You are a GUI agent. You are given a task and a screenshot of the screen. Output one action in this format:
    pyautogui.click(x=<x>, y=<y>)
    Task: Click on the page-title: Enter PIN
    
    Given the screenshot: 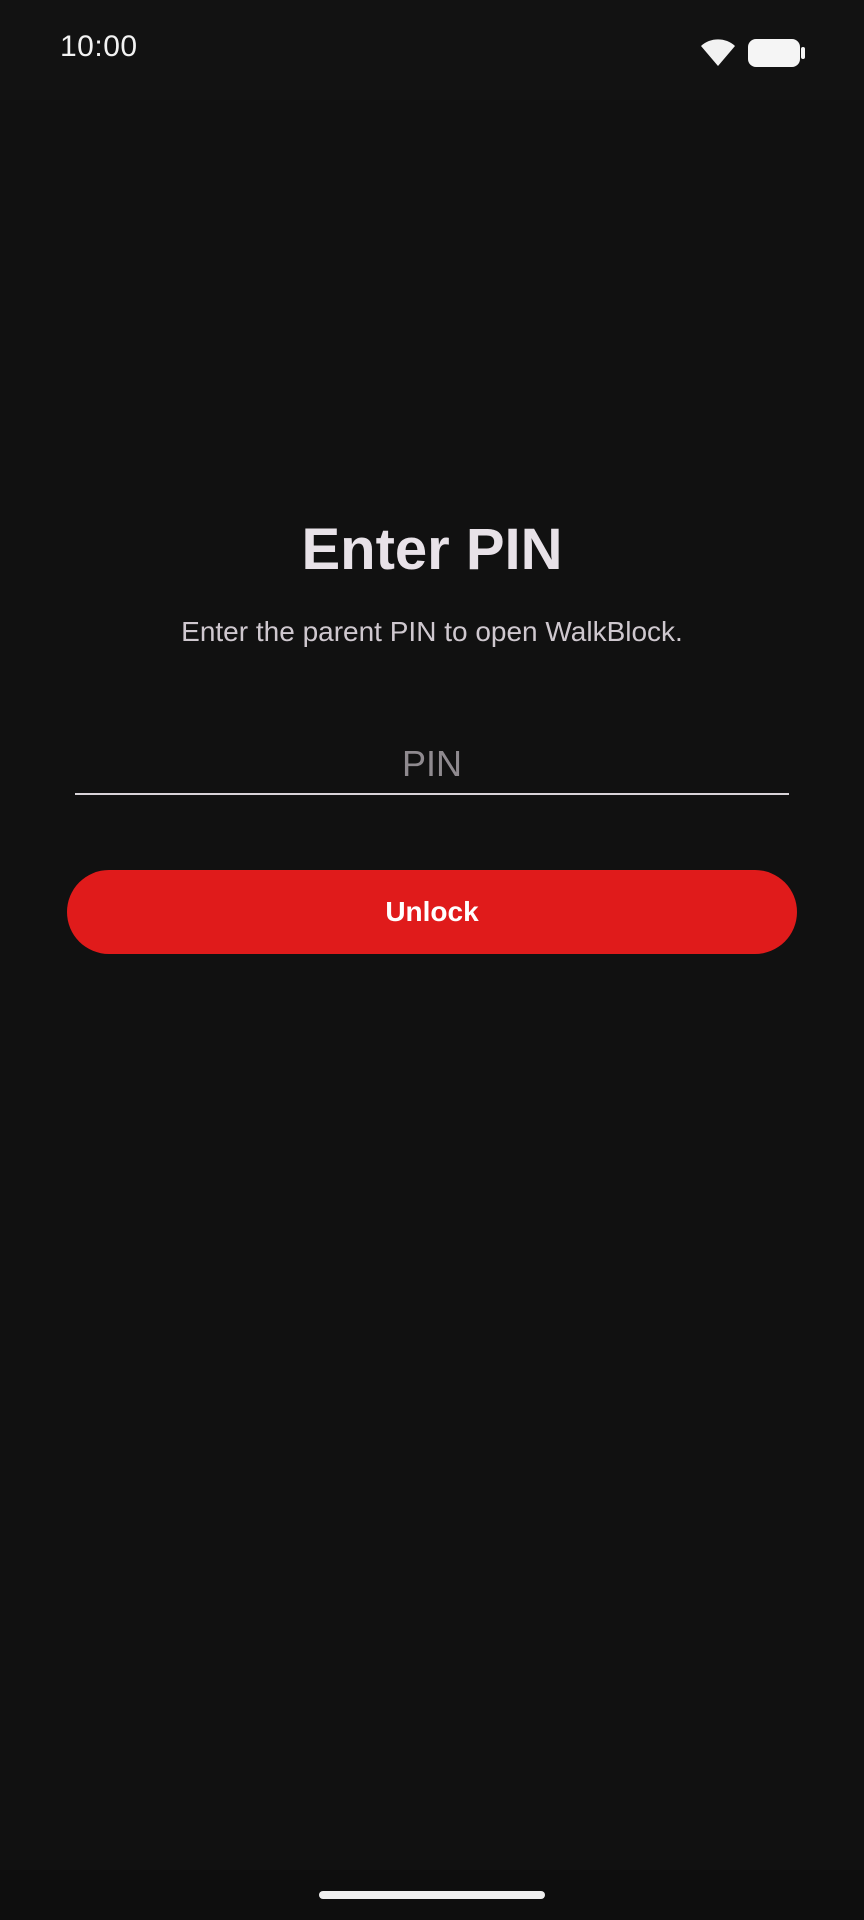 What is the action you would take?
    pyautogui.click(x=432, y=549)
    